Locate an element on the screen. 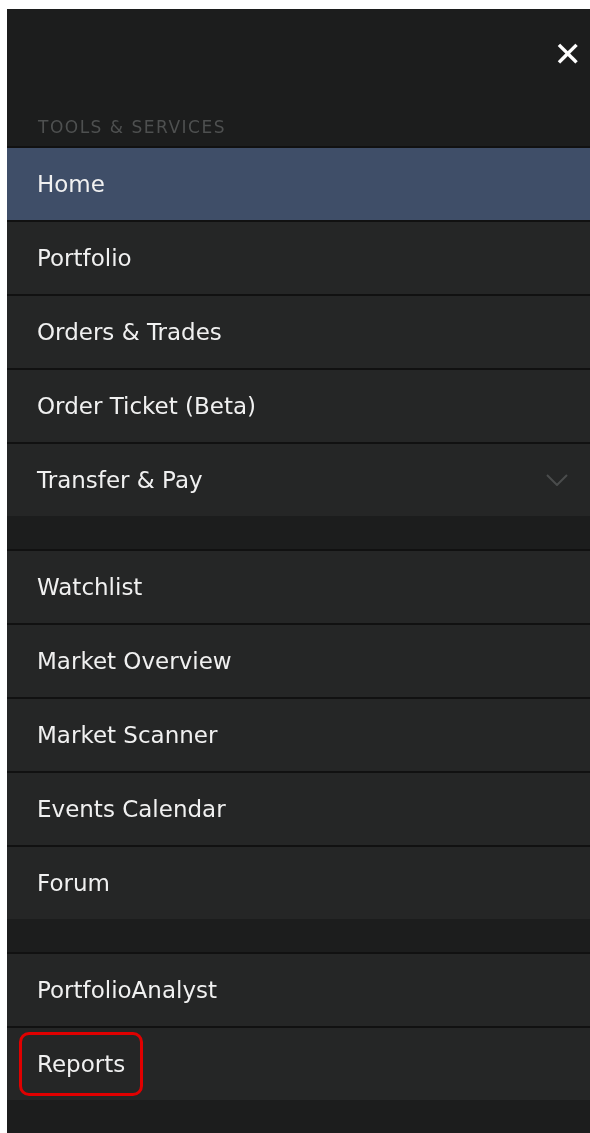  menu-item: PortfolioAnalyst is located at coordinates (298, 989).